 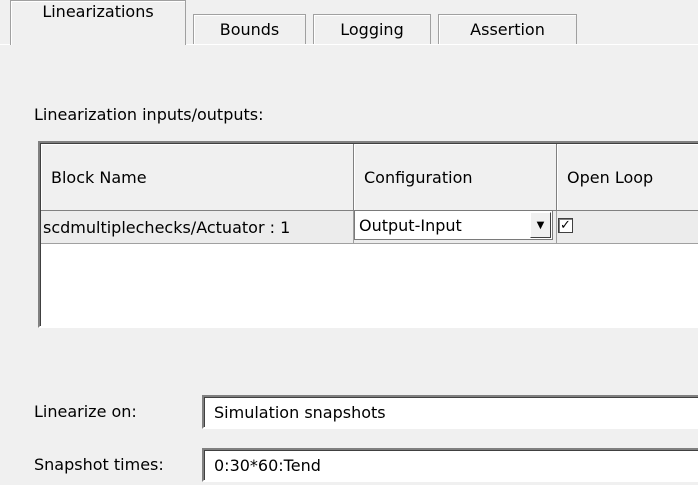 I want to click on tab-label: Assertion, so click(x=507, y=29).